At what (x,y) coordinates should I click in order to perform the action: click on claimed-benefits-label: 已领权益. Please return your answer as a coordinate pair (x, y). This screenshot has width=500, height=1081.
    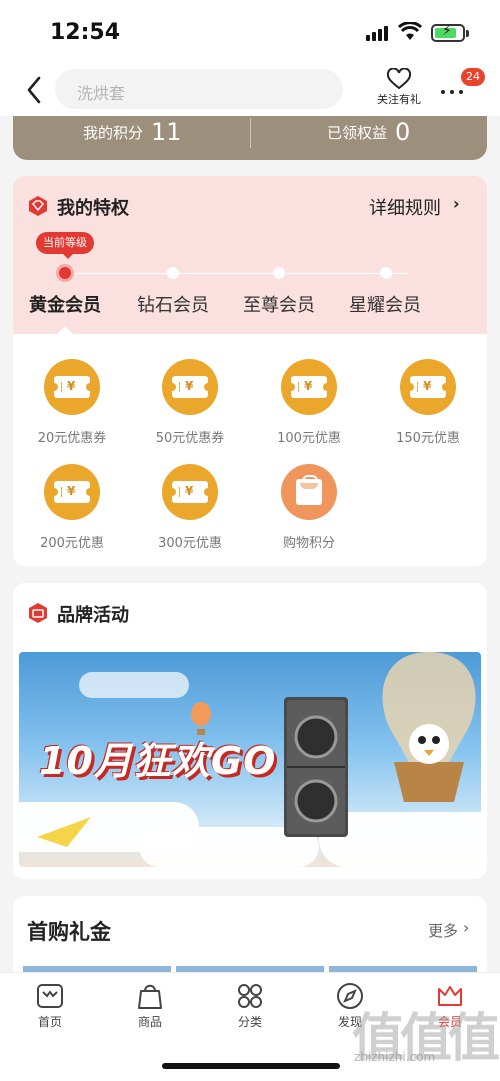
    Looking at the image, I should click on (357, 132).